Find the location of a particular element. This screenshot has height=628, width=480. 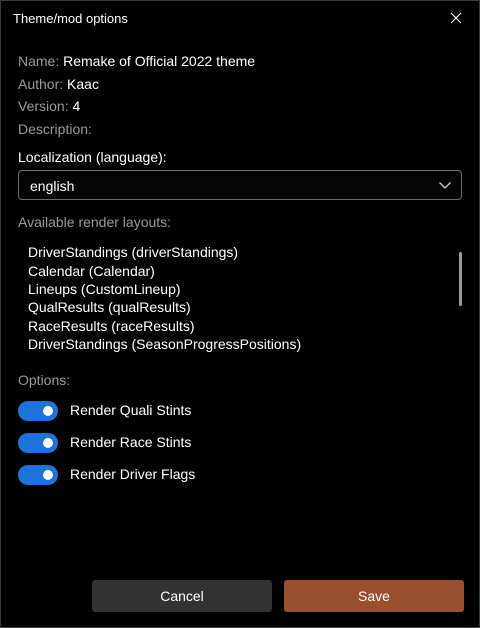

list-item: DriverStandings (driverStandings) is located at coordinates (133, 252).